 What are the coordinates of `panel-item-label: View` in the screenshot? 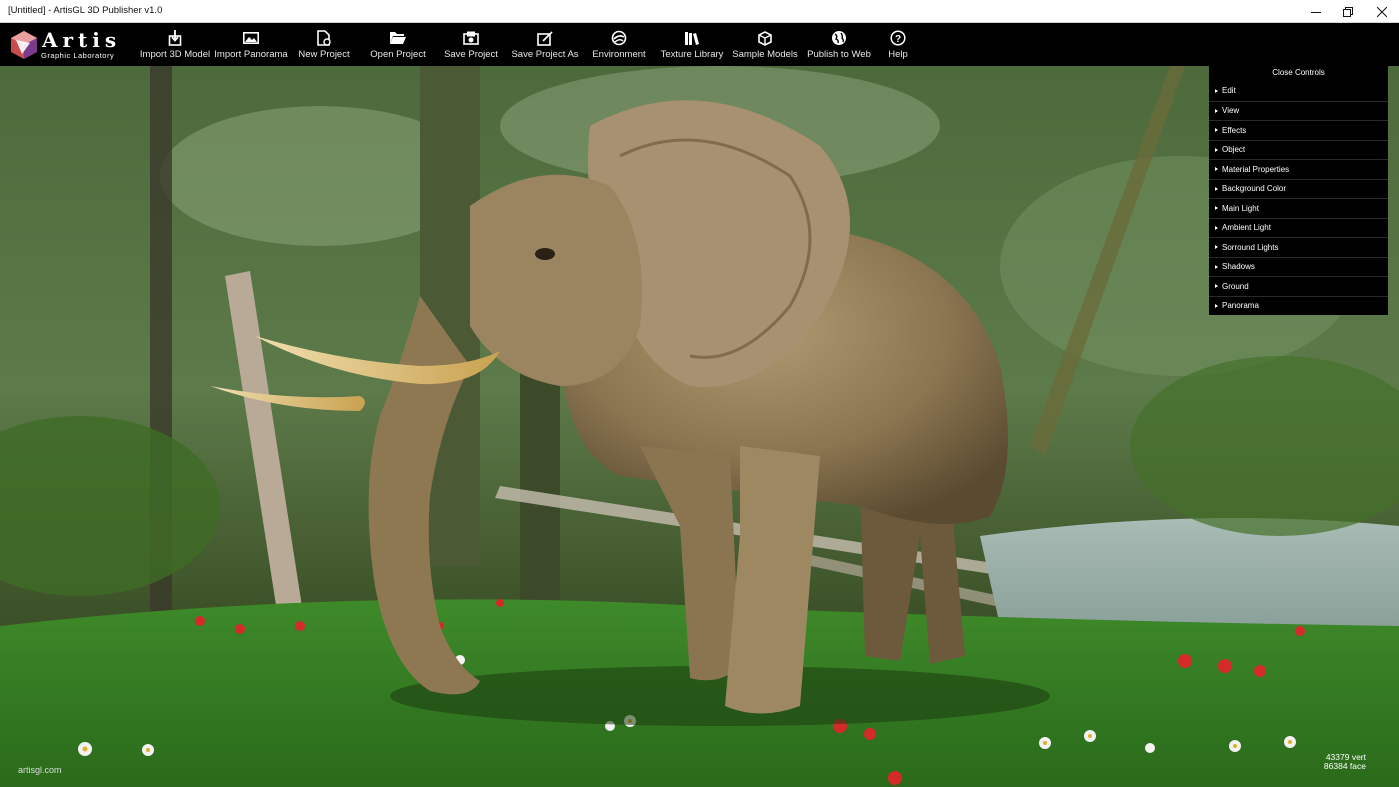 It's located at (1231, 111).